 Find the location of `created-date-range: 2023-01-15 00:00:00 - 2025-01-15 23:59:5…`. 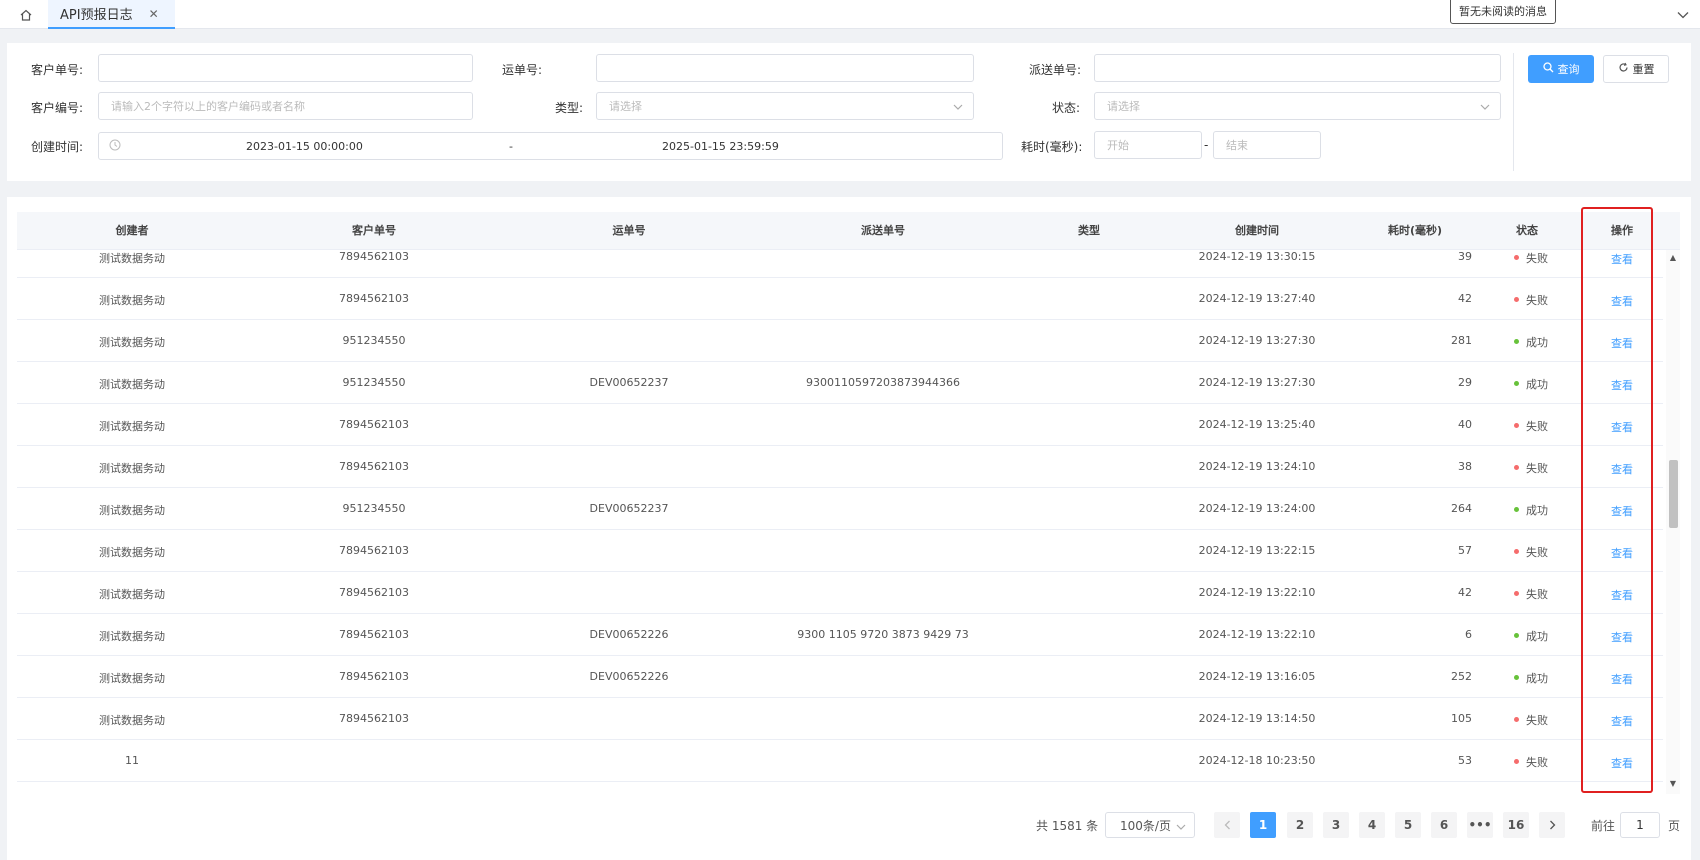

created-date-range: 2023-01-15 00:00:00 - 2025-01-15 23:59:5… is located at coordinates (550, 146).